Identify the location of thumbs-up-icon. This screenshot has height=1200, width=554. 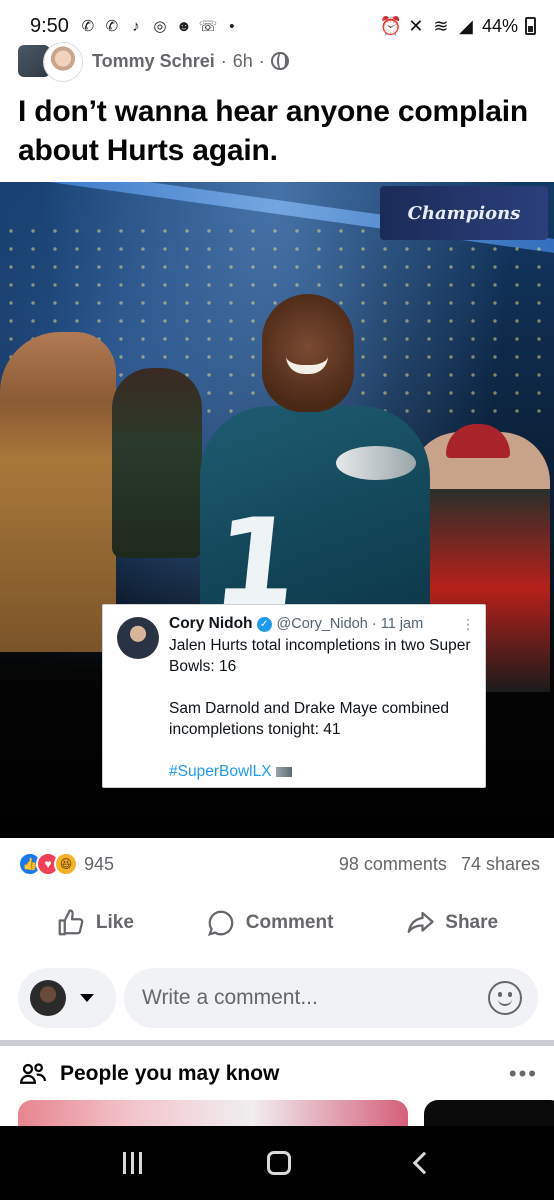
(71, 922).